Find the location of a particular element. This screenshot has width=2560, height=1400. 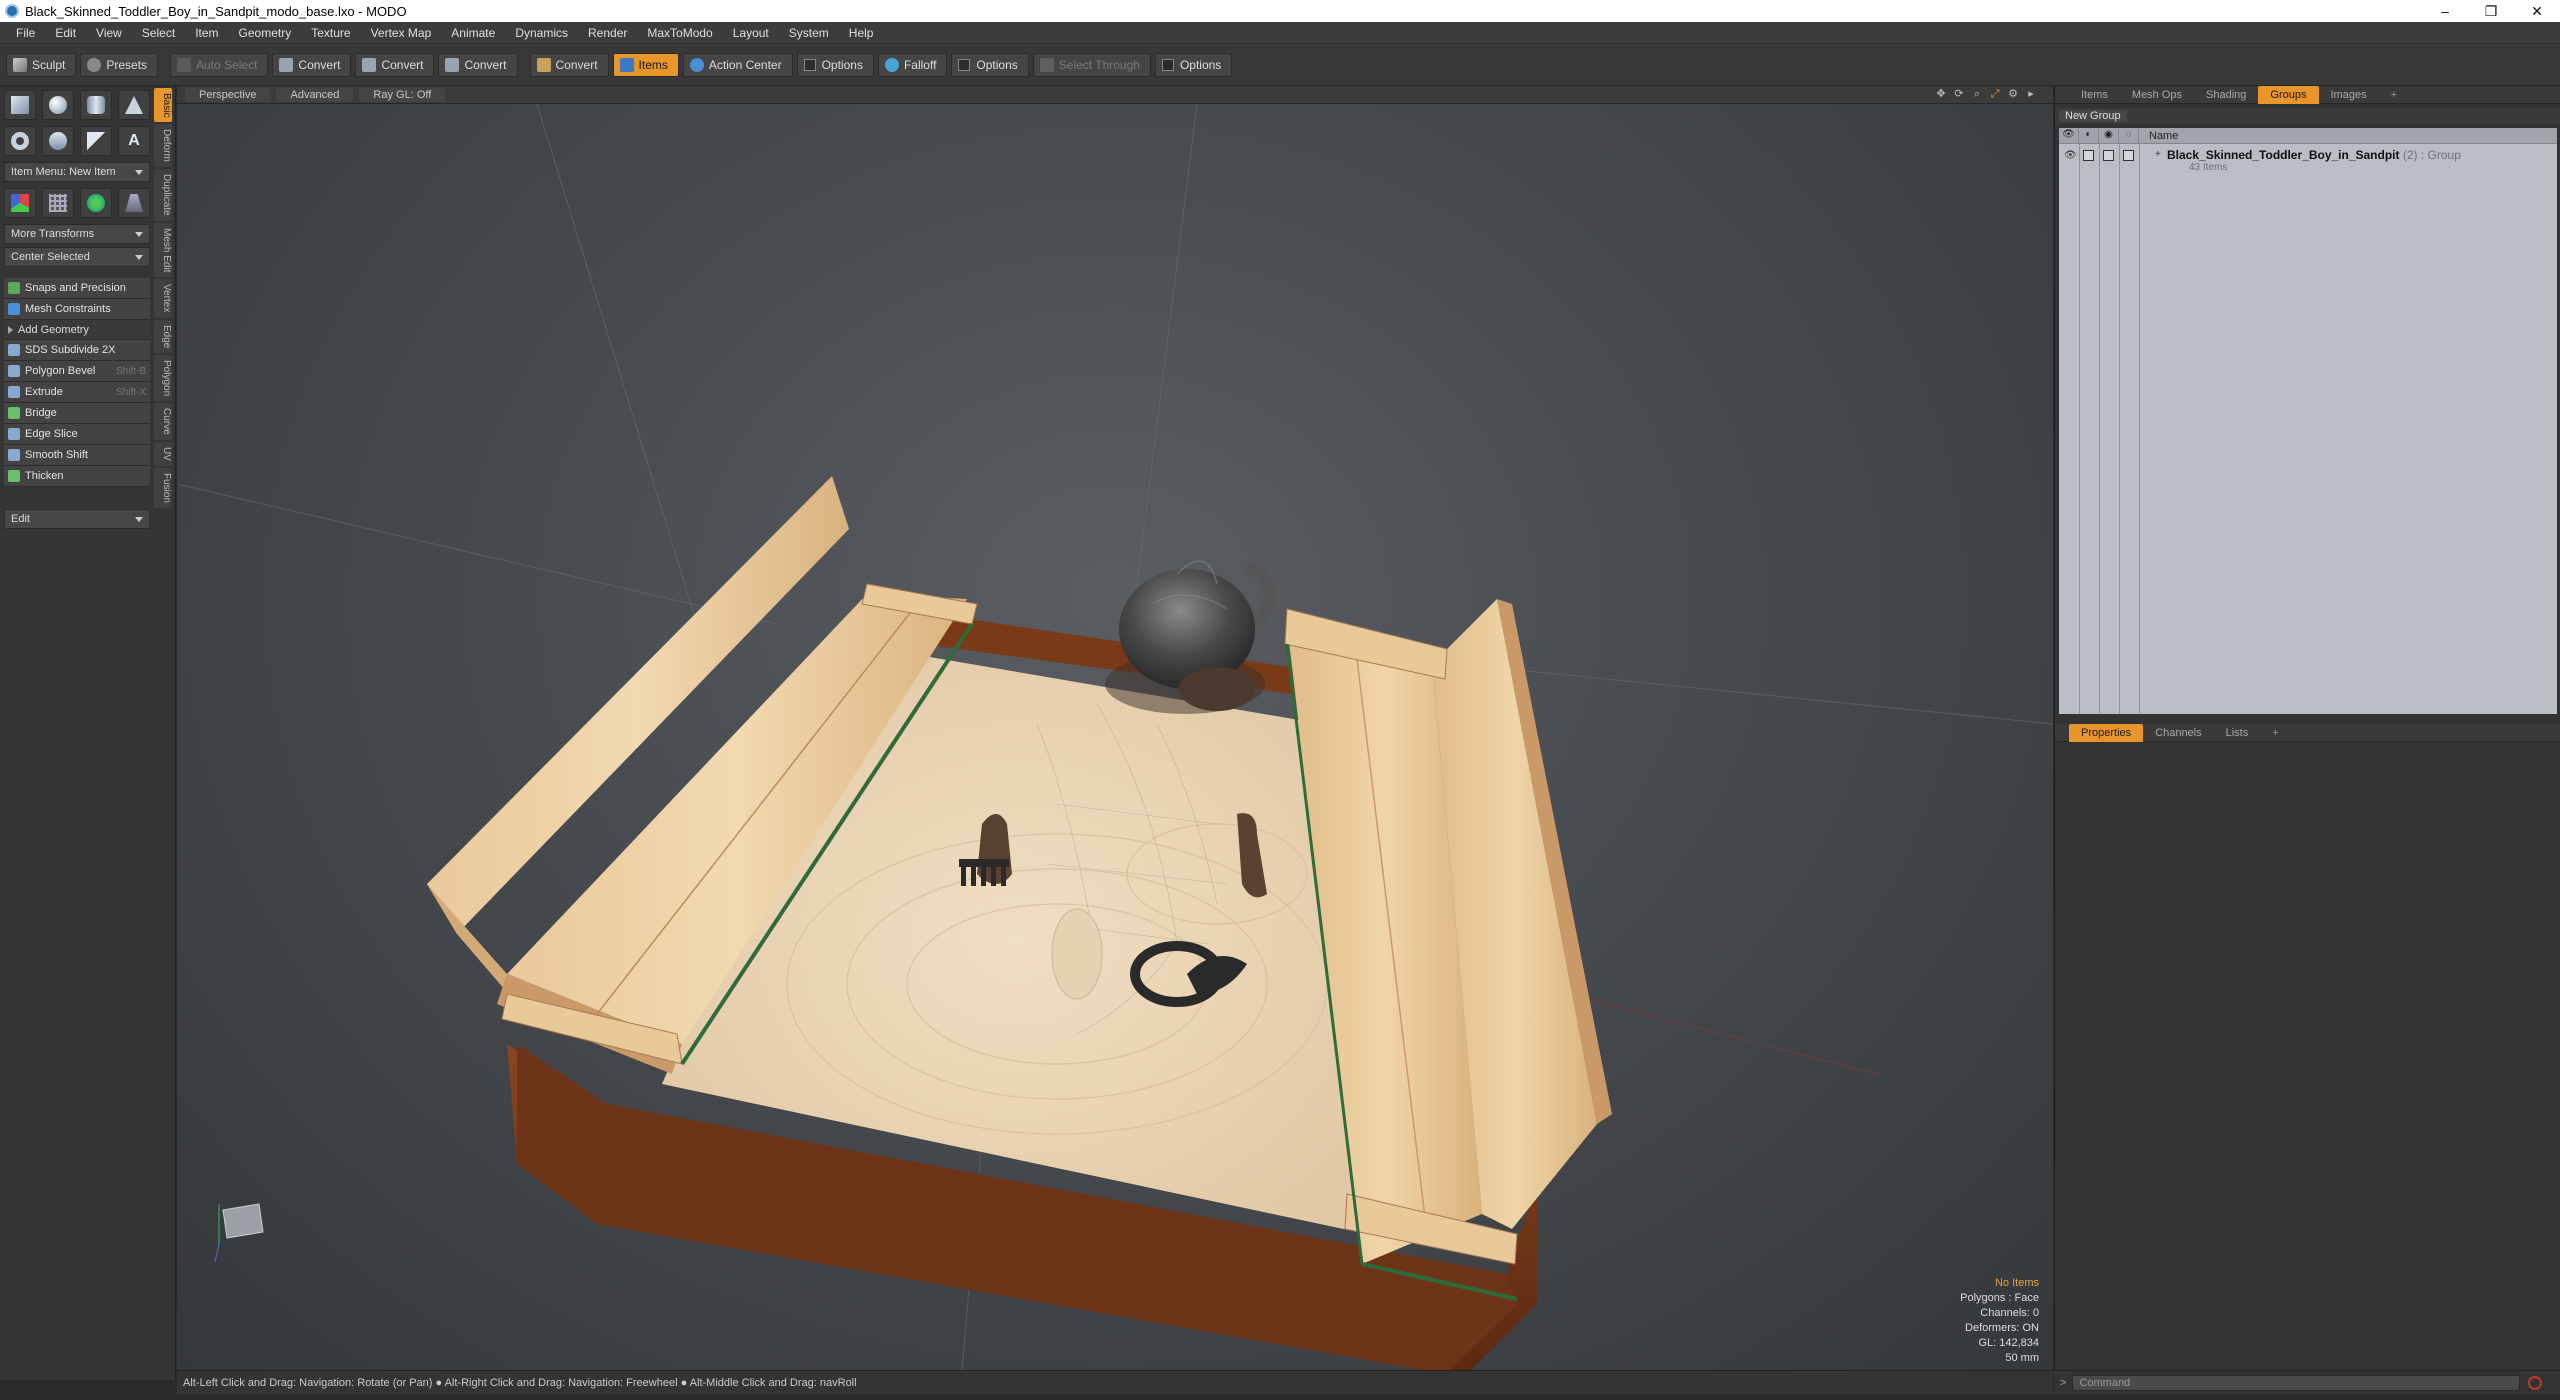

maximize-button: ❐ is located at coordinates (2491, 11).